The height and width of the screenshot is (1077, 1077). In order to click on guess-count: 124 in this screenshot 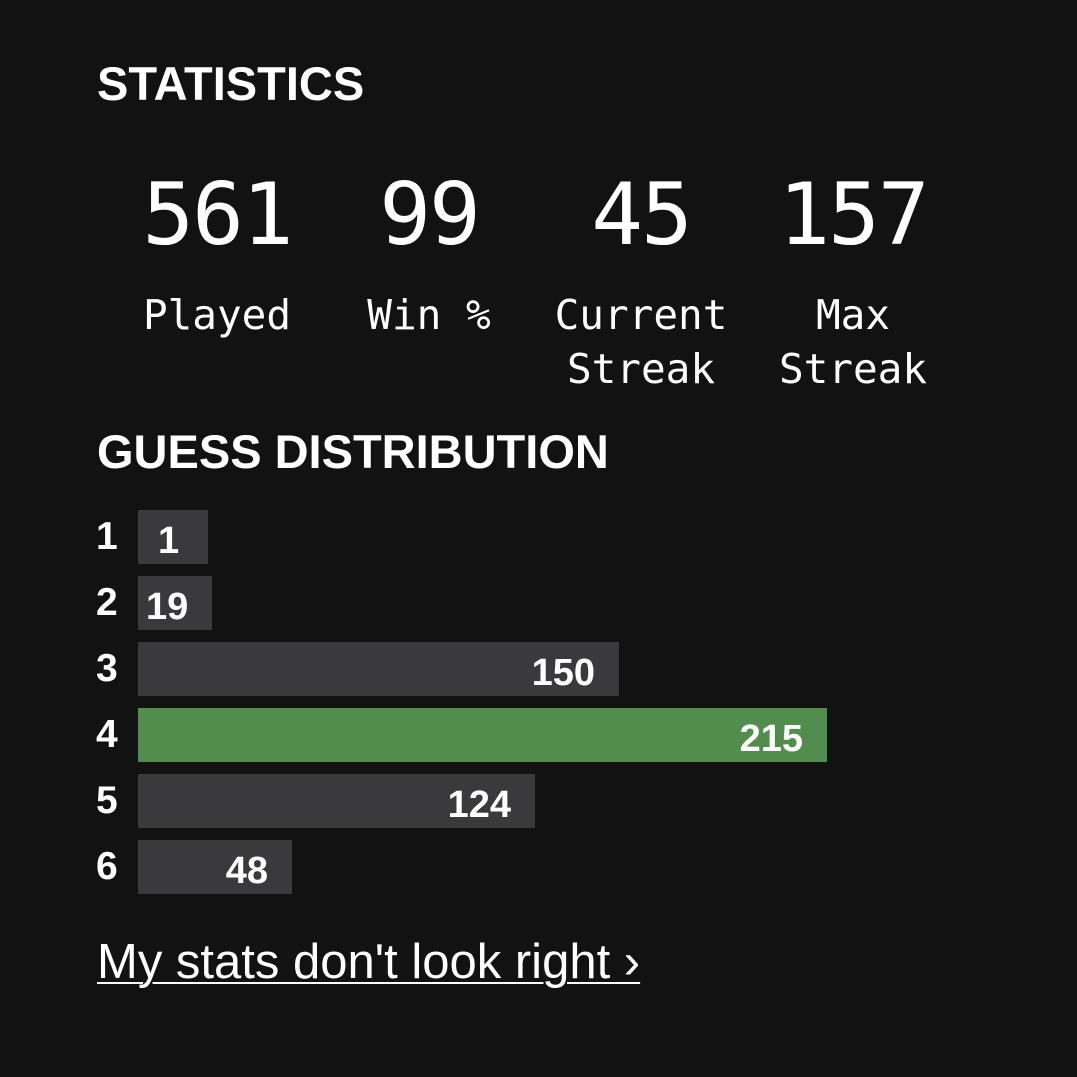, I will do `click(479, 805)`.